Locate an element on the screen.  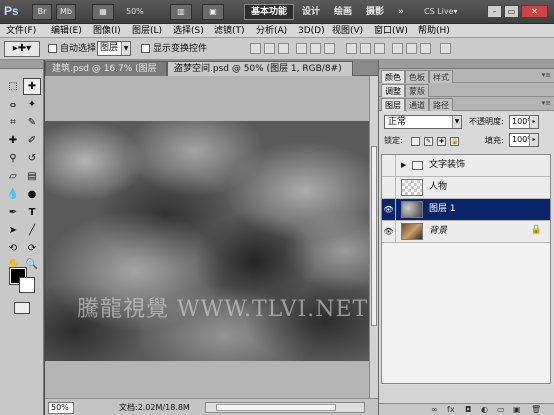
distribute-right-icon is located at coordinates (425, 48).